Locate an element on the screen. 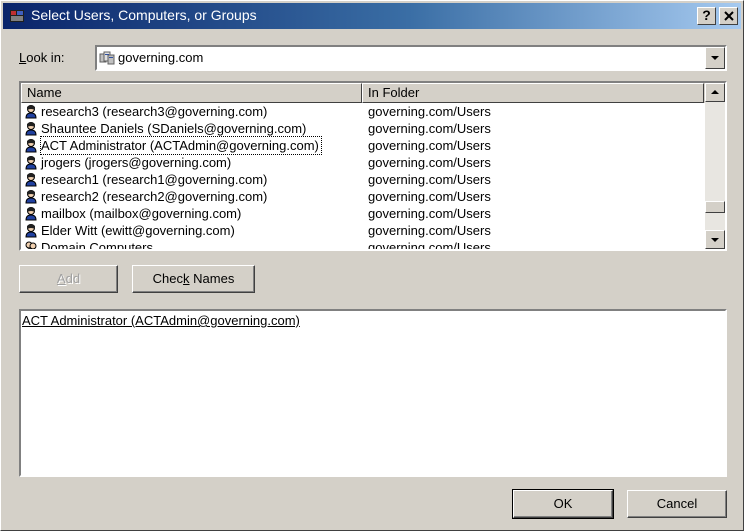  window-title: Select Users, Computers, or Groups is located at coordinates (144, 15).